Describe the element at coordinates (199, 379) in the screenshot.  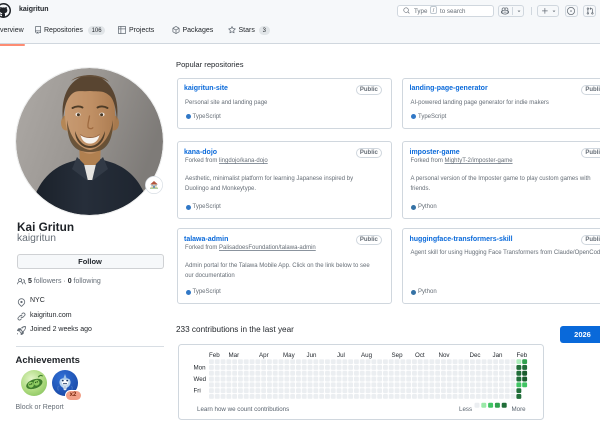
I see `svg-text: Wed` at that location.